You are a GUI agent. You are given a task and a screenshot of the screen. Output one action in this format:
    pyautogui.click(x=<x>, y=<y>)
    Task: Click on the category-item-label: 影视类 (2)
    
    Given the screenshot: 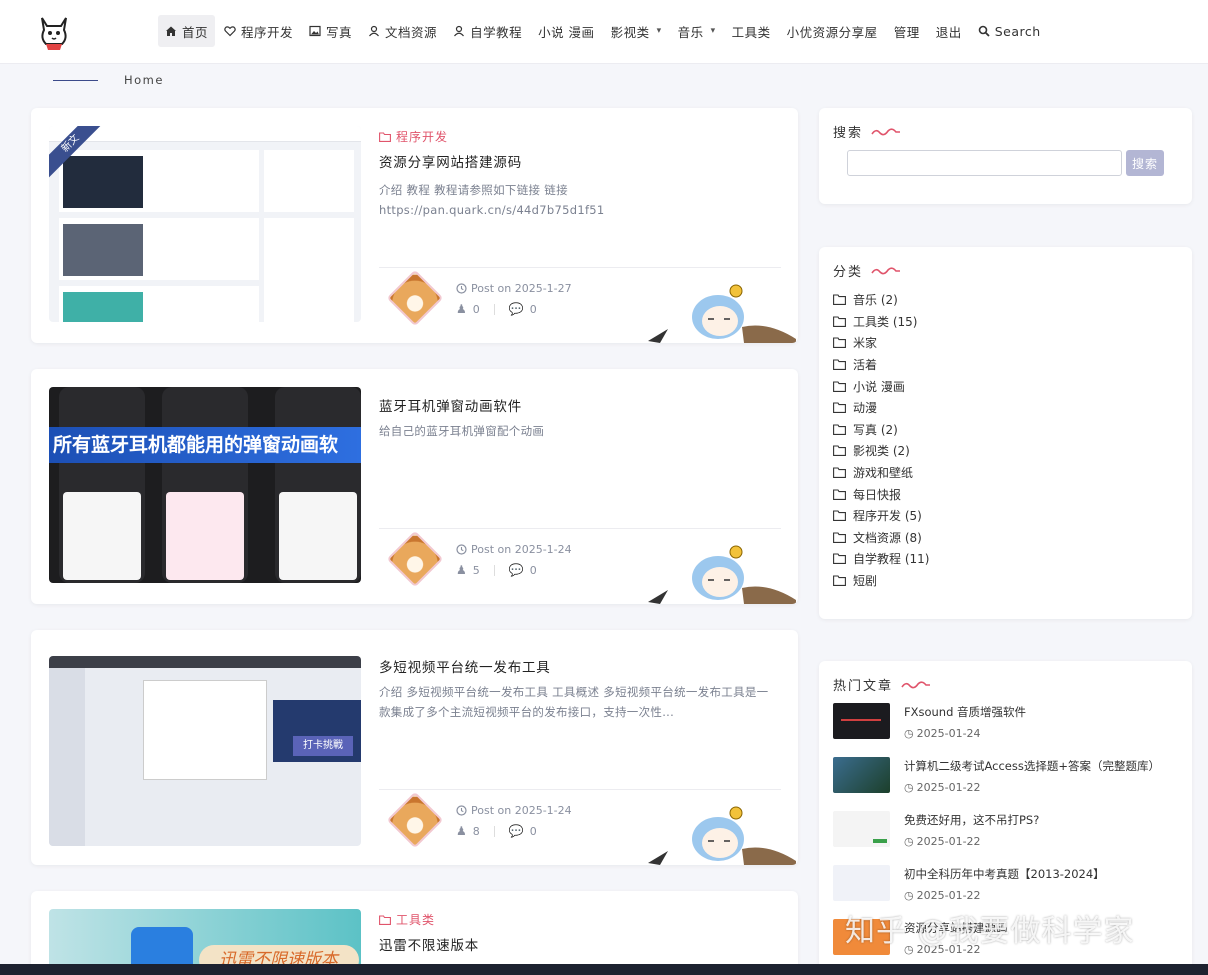 What is the action you would take?
    pyautogui.click(x=881, y=451)
    